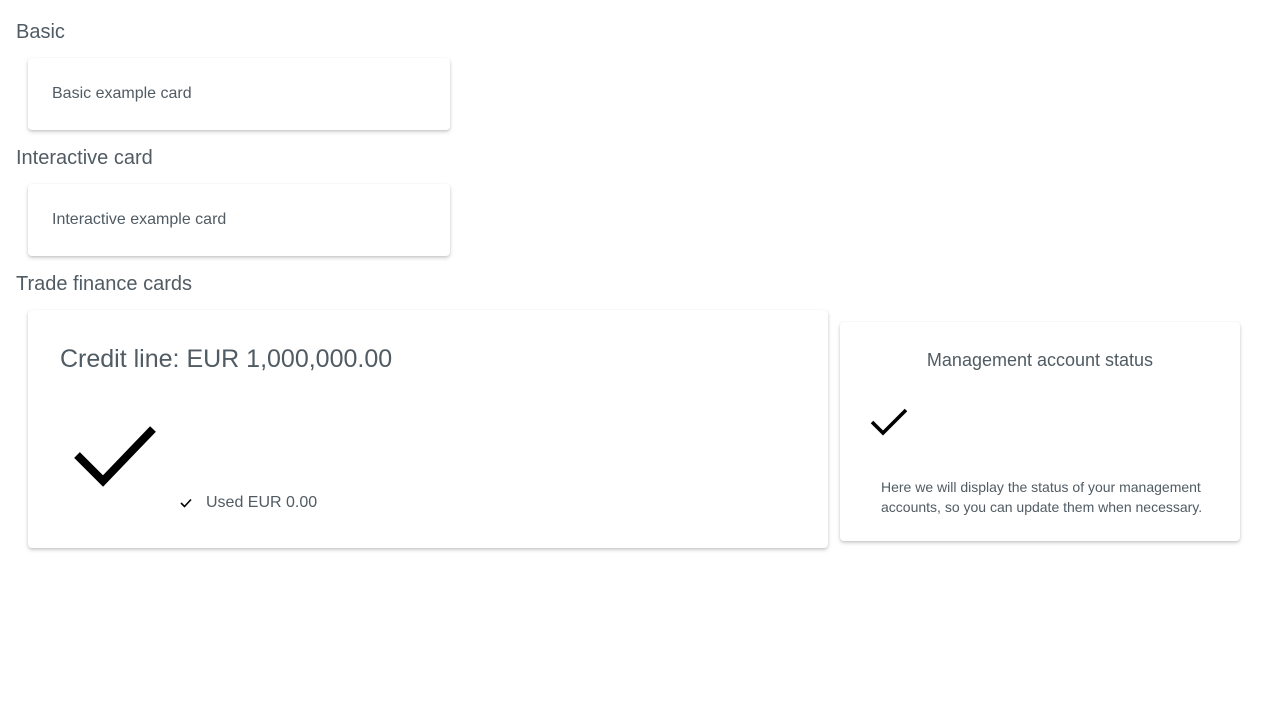 Image resolution: width=1280 pixels, height=720 pixels. What do you see at coordinates (40, 32) in the screenshot?
I see `section-title-basic: Basic` at bounding box center [40, 32].